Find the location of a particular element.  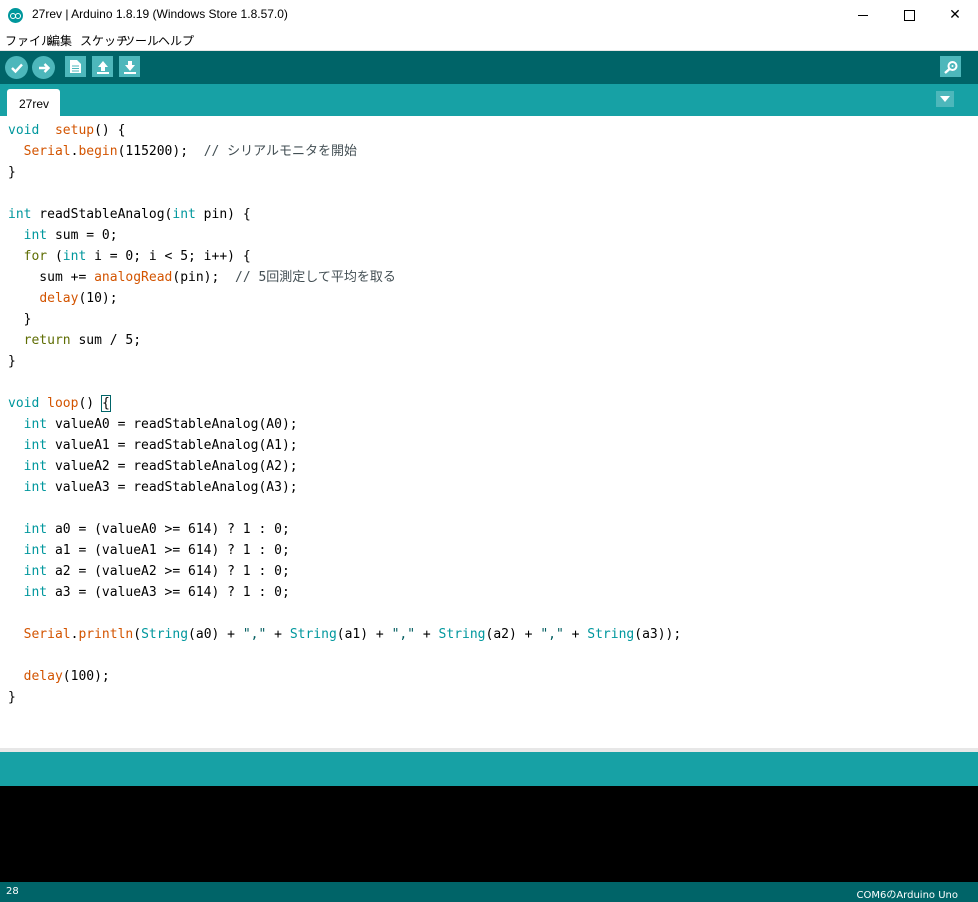

chevron-down-icon is located at coordinates (945, 99).